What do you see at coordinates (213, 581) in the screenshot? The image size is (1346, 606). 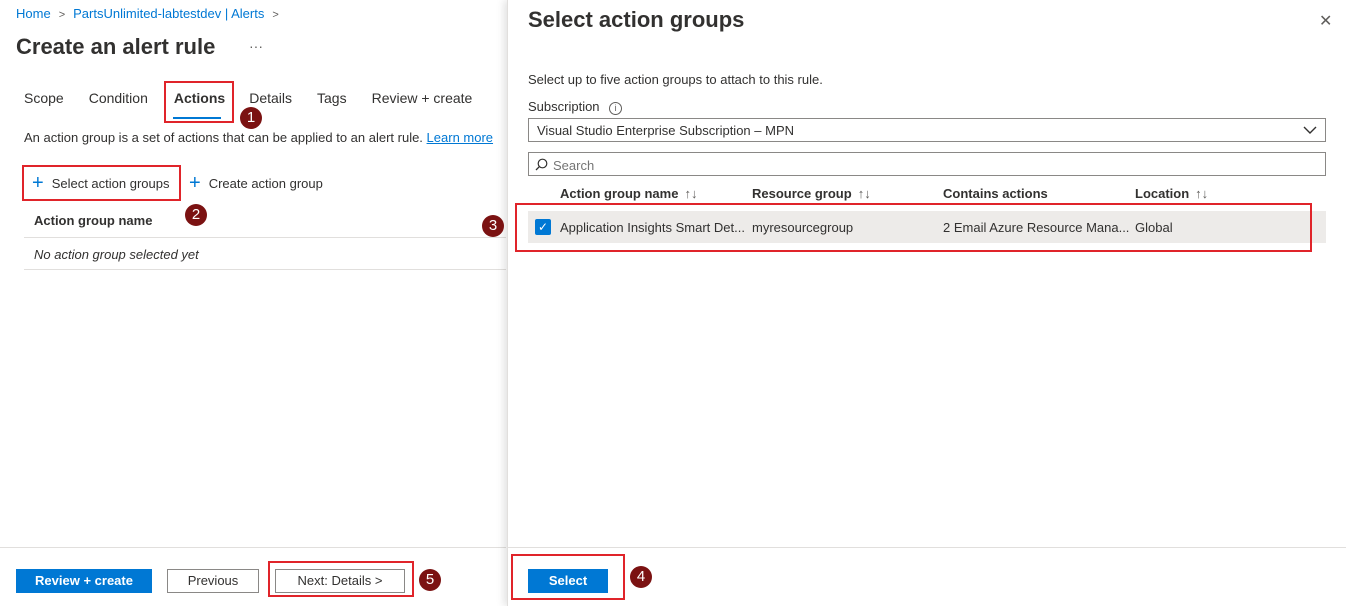 I see `previous-button: Previous` at bounding box center [213, 581].